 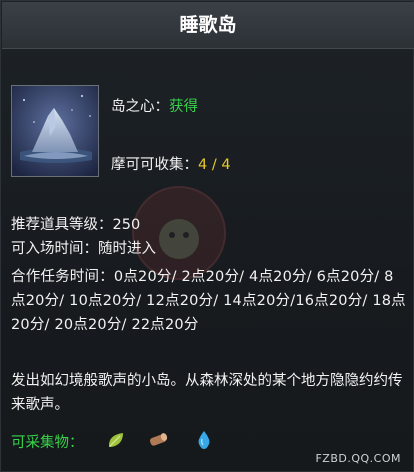 What do you see at coordinates (158, 439) in the screenshot?
I see `wood-log-icon` at bounding box center [158, 439].